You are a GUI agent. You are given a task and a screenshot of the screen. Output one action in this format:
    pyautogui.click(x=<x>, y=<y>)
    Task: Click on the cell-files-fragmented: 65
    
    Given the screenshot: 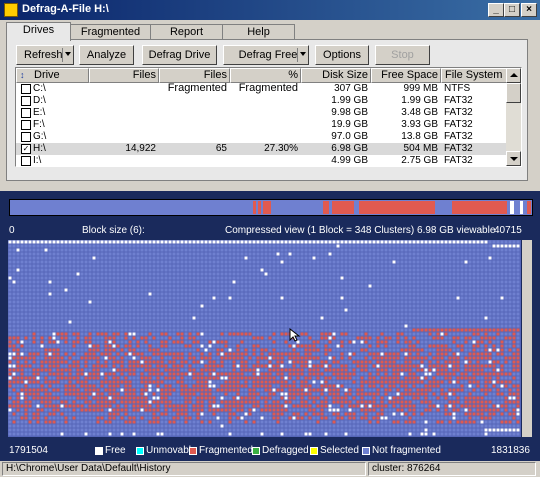 What is the action you would take?
    pyautogui.click(x=221, y=148)
    